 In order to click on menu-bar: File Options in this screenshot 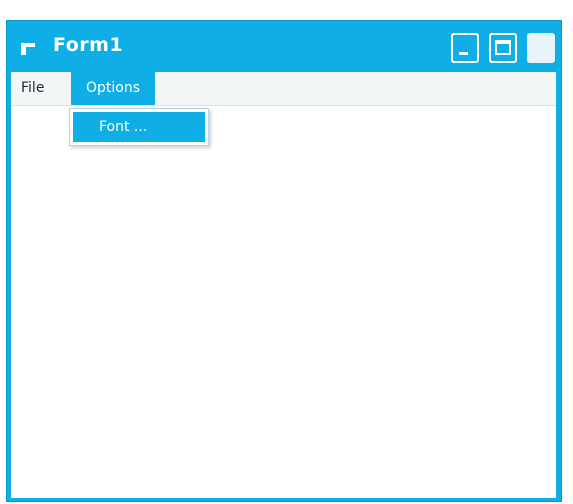, I will do `click(283, 89)`.